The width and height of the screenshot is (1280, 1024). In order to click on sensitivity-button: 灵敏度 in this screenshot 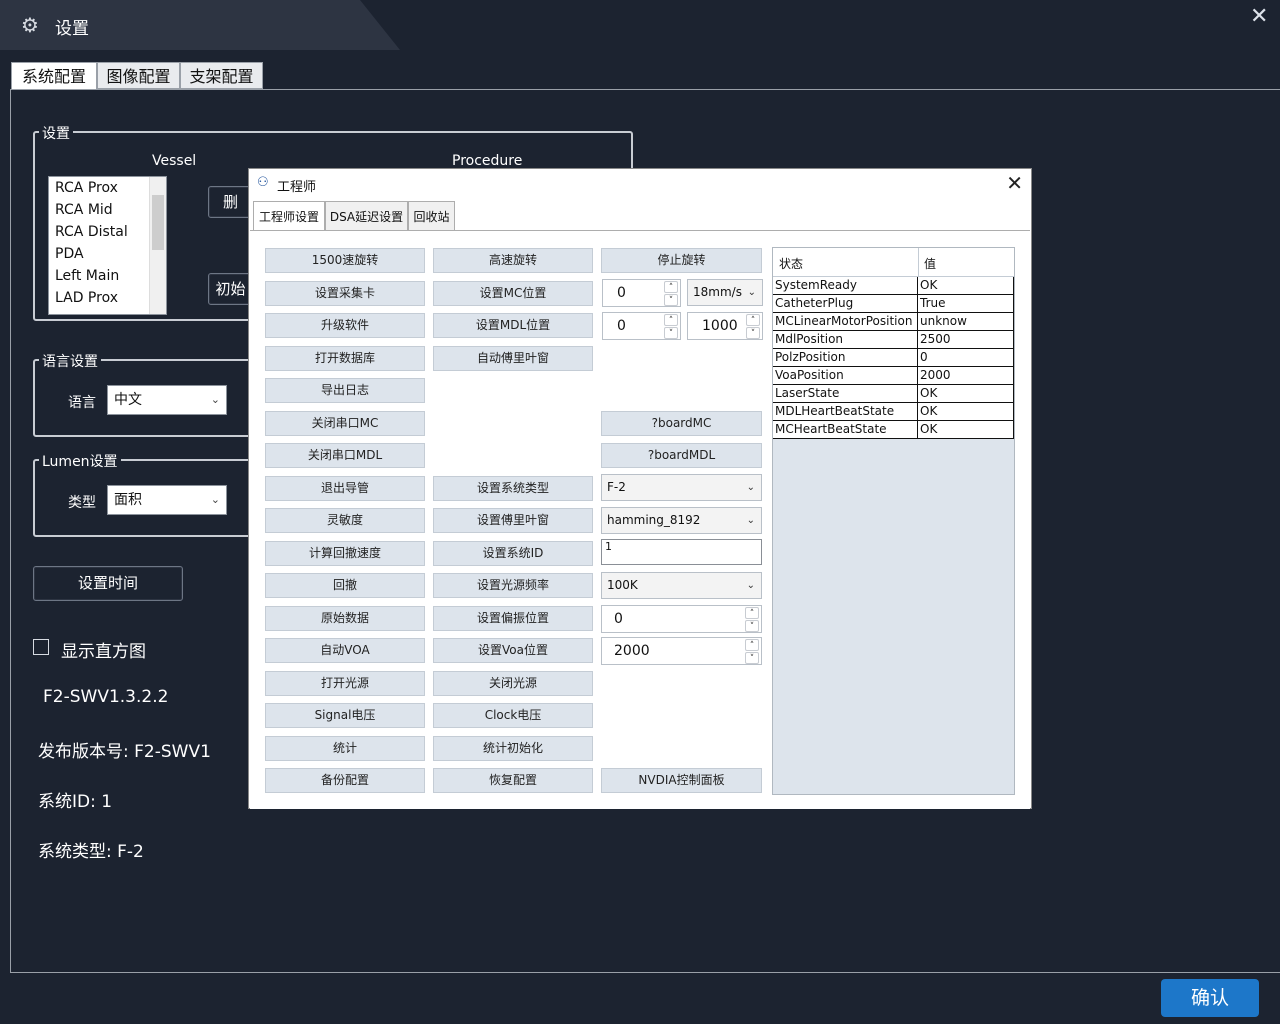, I will do `click(345, 520)`.